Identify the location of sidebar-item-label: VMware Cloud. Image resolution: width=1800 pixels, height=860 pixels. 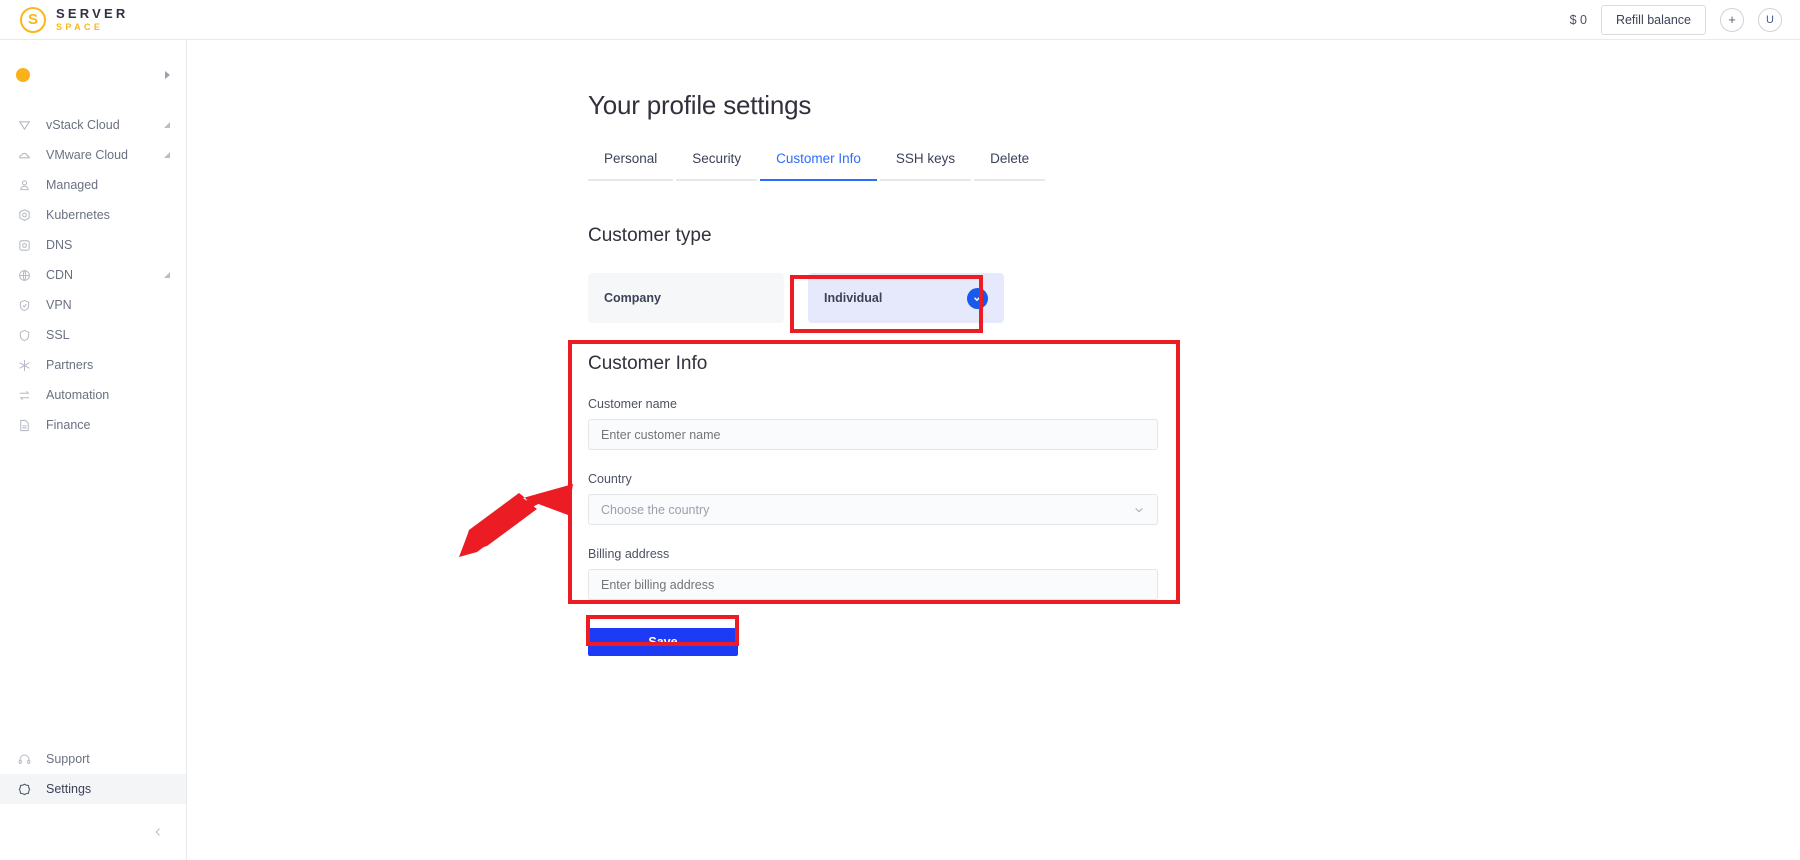
(87, 155).